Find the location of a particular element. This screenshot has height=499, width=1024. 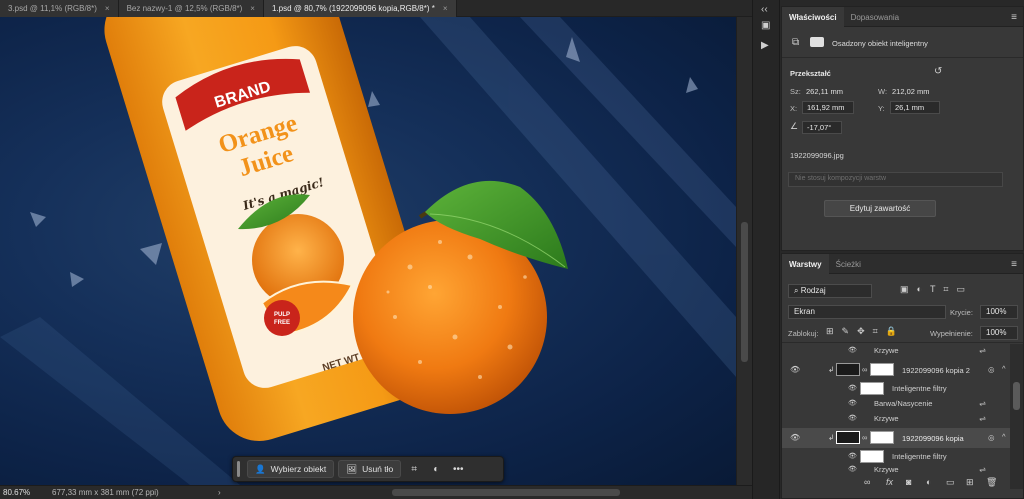

x-position-field: 161,92 mm is located at coordinates (828, 107).